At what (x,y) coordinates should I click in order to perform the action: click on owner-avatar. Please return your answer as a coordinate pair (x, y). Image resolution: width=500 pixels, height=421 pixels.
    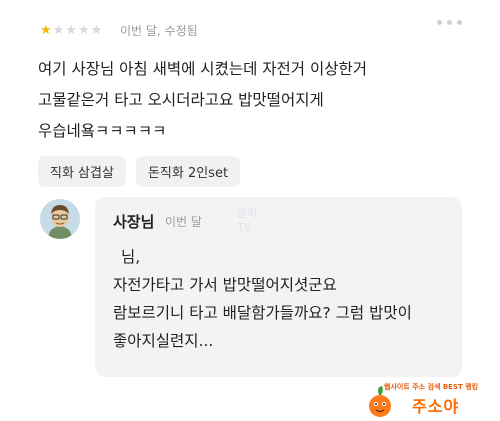
    Looking at the image, I should click on (60, 219).